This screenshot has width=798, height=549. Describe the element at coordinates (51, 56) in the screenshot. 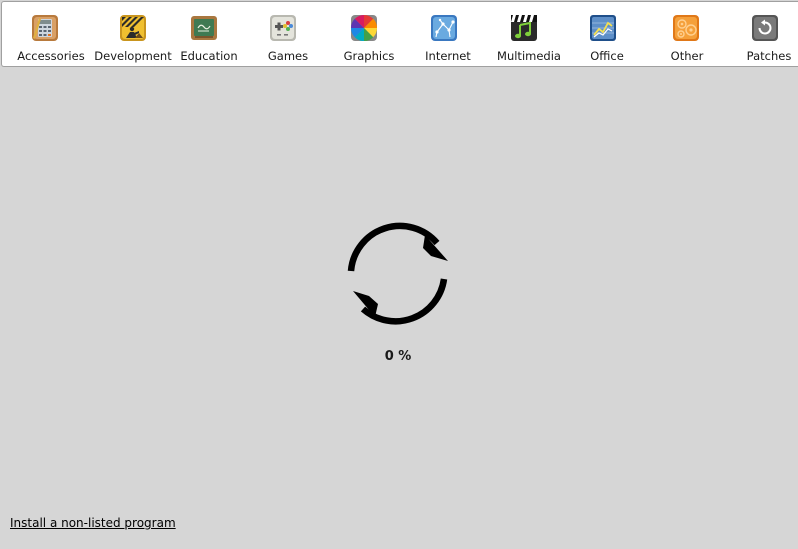

I see `category-label: Accessories` at that location.